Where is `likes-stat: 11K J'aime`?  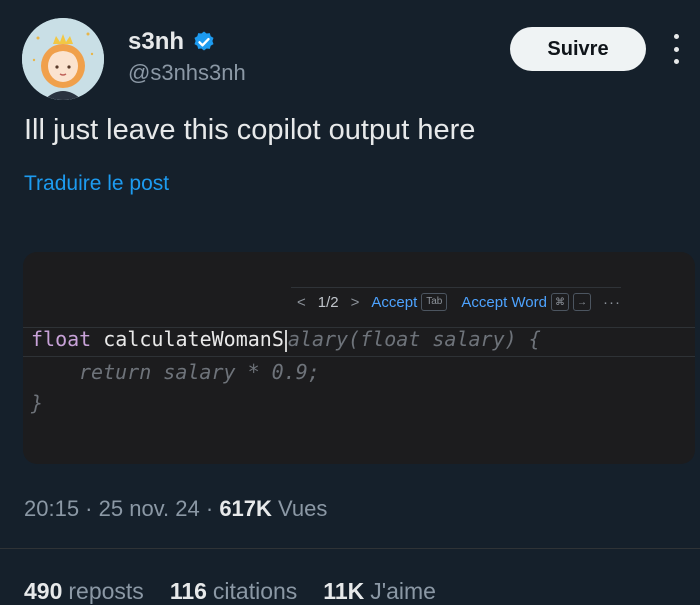 likes-stat: 11K J'aime is located at coordinates (379, 591).